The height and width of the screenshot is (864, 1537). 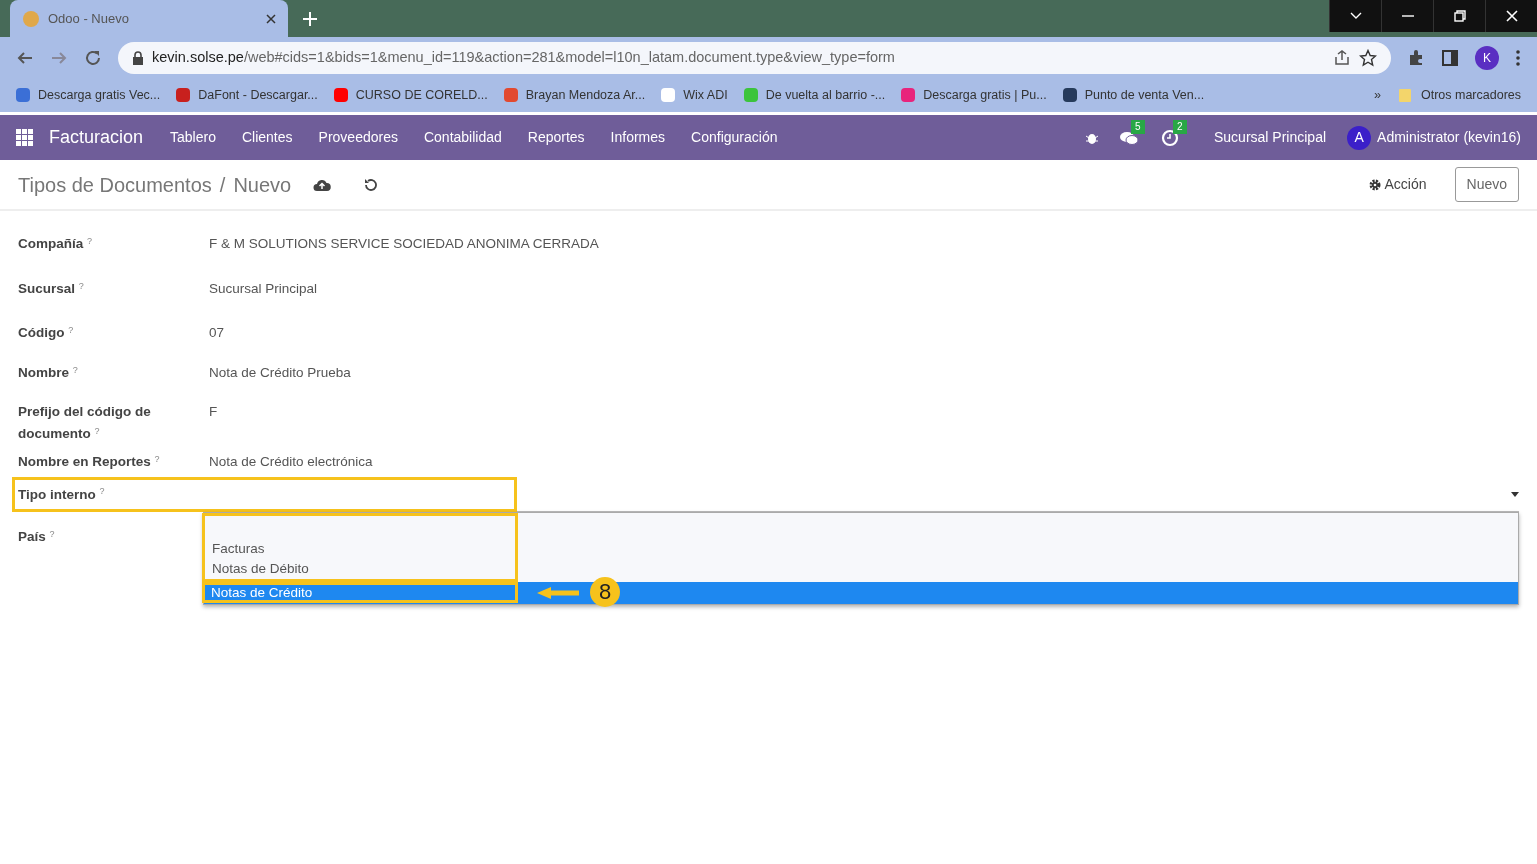 What do you see at coordinates (1270, 137) in the screenshot?
I see `branch-switcher: Sucursal Principal` at bounding box center [1270, 137].